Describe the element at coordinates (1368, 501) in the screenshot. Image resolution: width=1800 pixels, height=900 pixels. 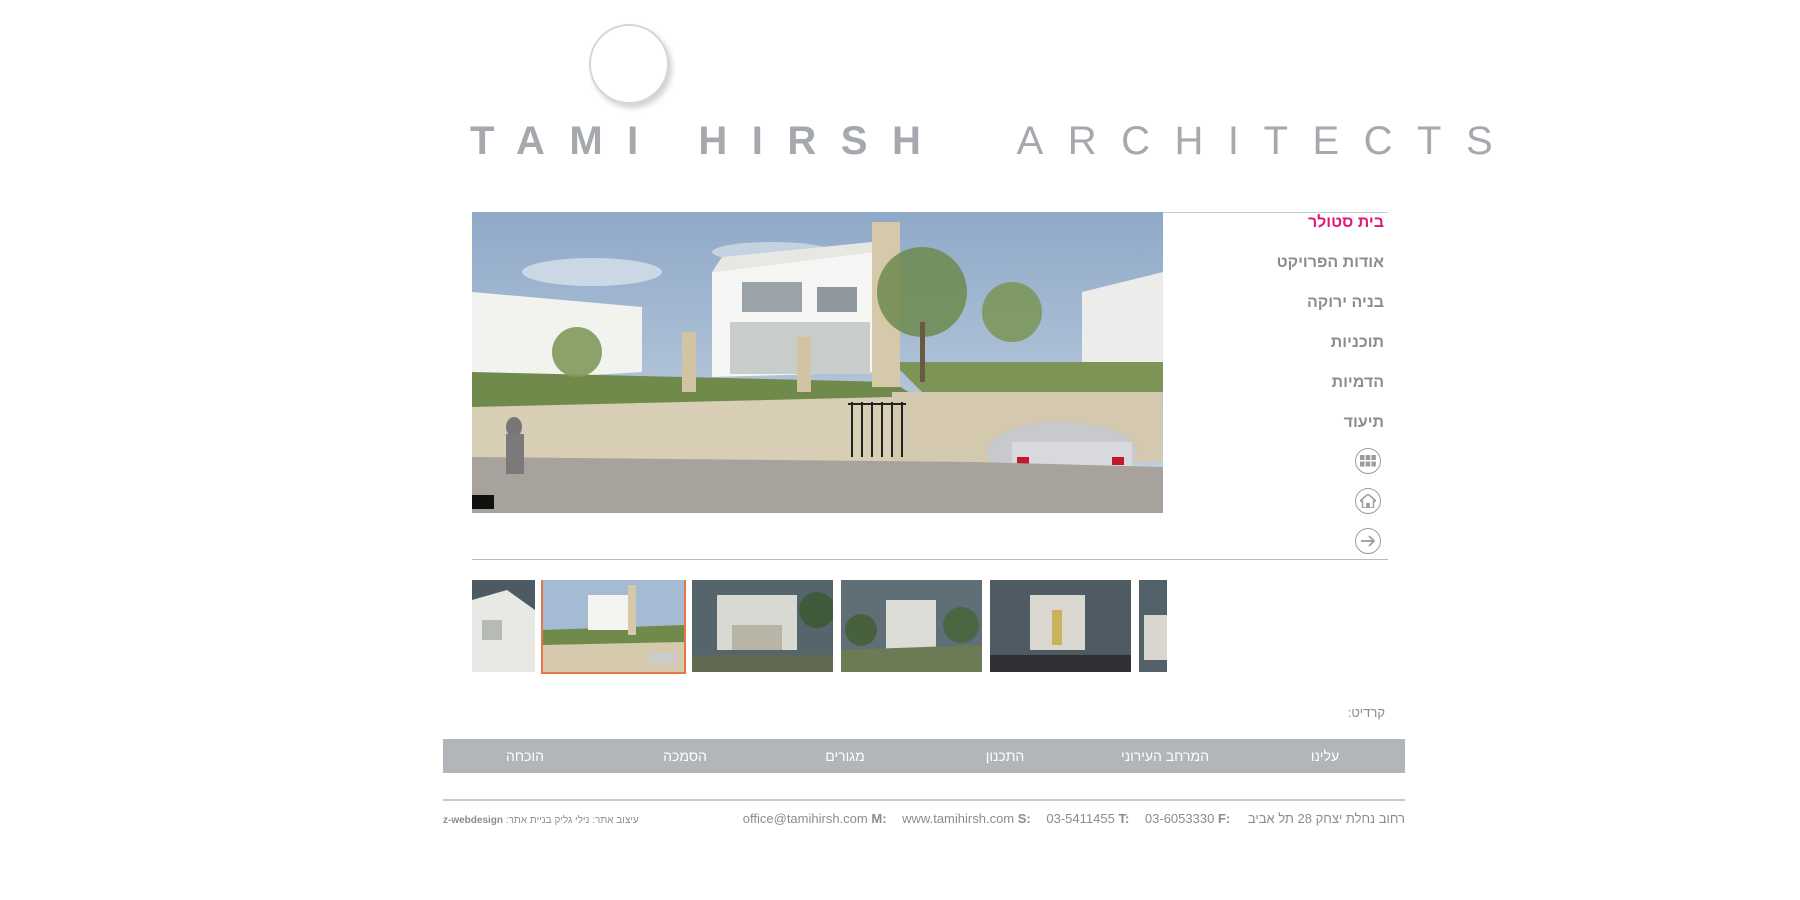
I see `home-icon` at that location.